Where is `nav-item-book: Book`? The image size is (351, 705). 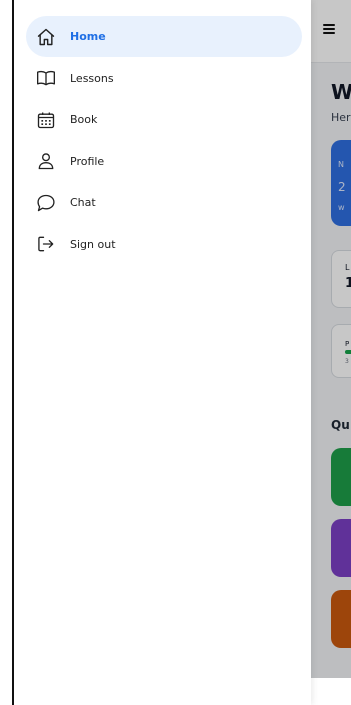 nav-item-book: Book is located at coordinates (164, 119).